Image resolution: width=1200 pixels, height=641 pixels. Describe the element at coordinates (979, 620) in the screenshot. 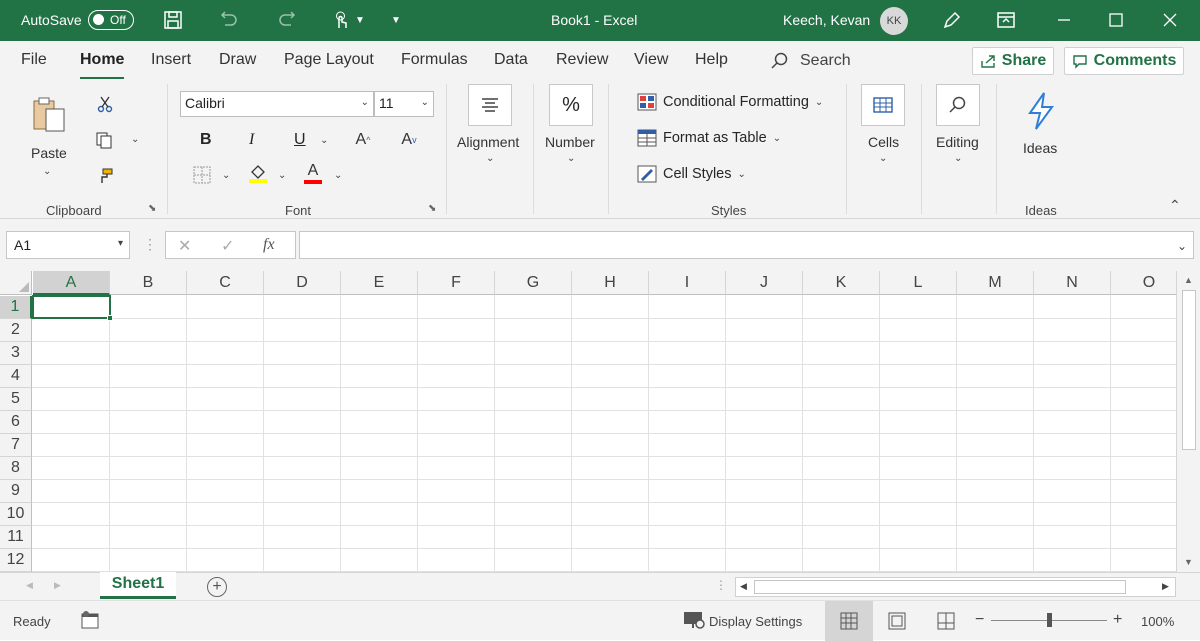

I see `zoom-out-button: −` at that location.